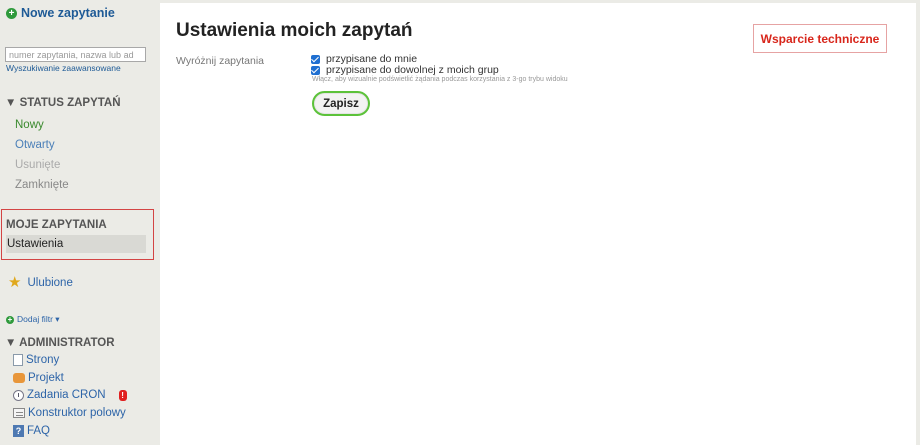 This screenshot has width=920, height=445. What do you see at coordinates (29, 125) in the screenshot?
I see `status-item-new: Nowy` at bounding box center [29, 125].